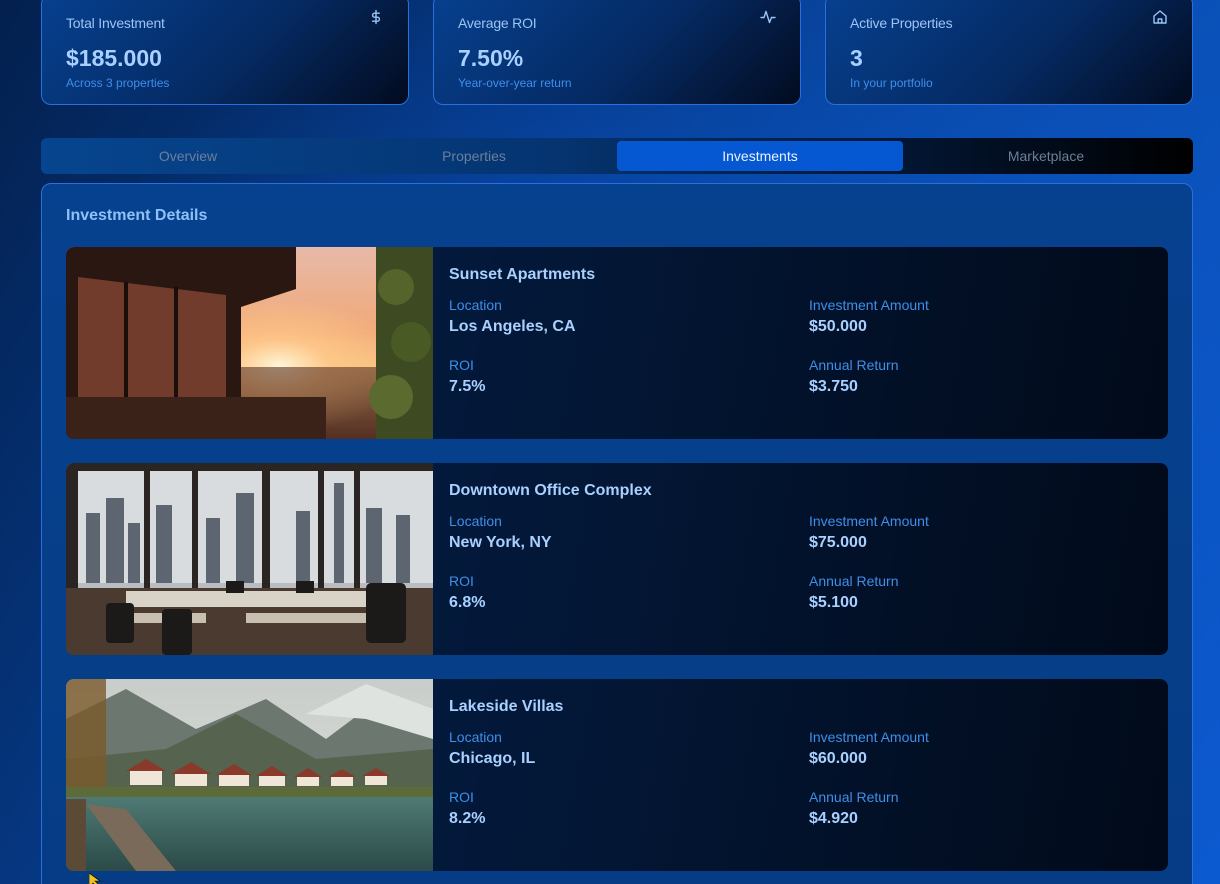 The width and height of the screenshot is (1220, 884). What do you see at coordinates (115, 23) in the screenshot?
I see `stat-title: Total Investment` at bounding box center [115, 23].